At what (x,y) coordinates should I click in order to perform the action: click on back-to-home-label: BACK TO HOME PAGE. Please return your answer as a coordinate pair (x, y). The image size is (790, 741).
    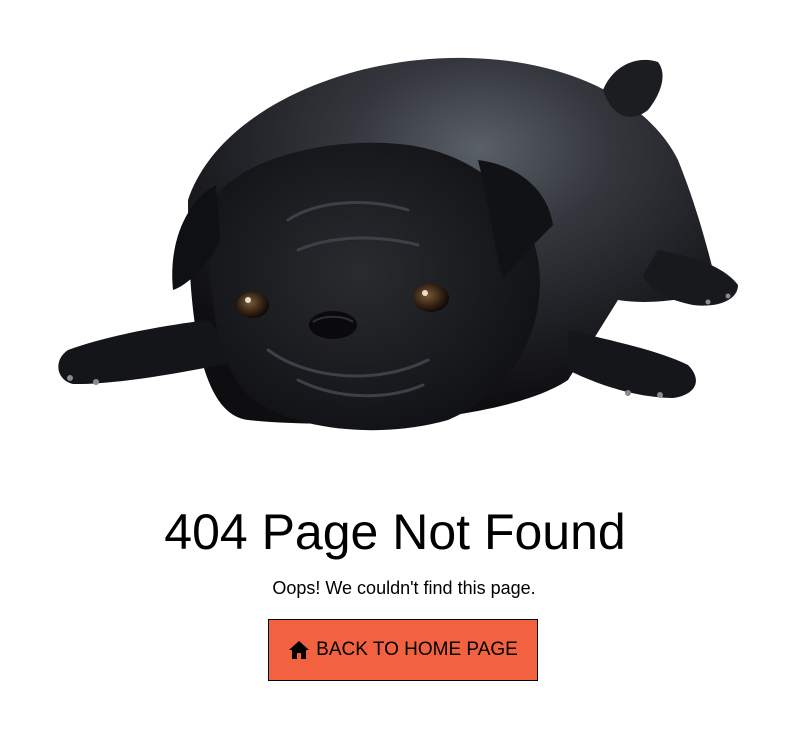
    Looking at the image, I should click on (417, 649).